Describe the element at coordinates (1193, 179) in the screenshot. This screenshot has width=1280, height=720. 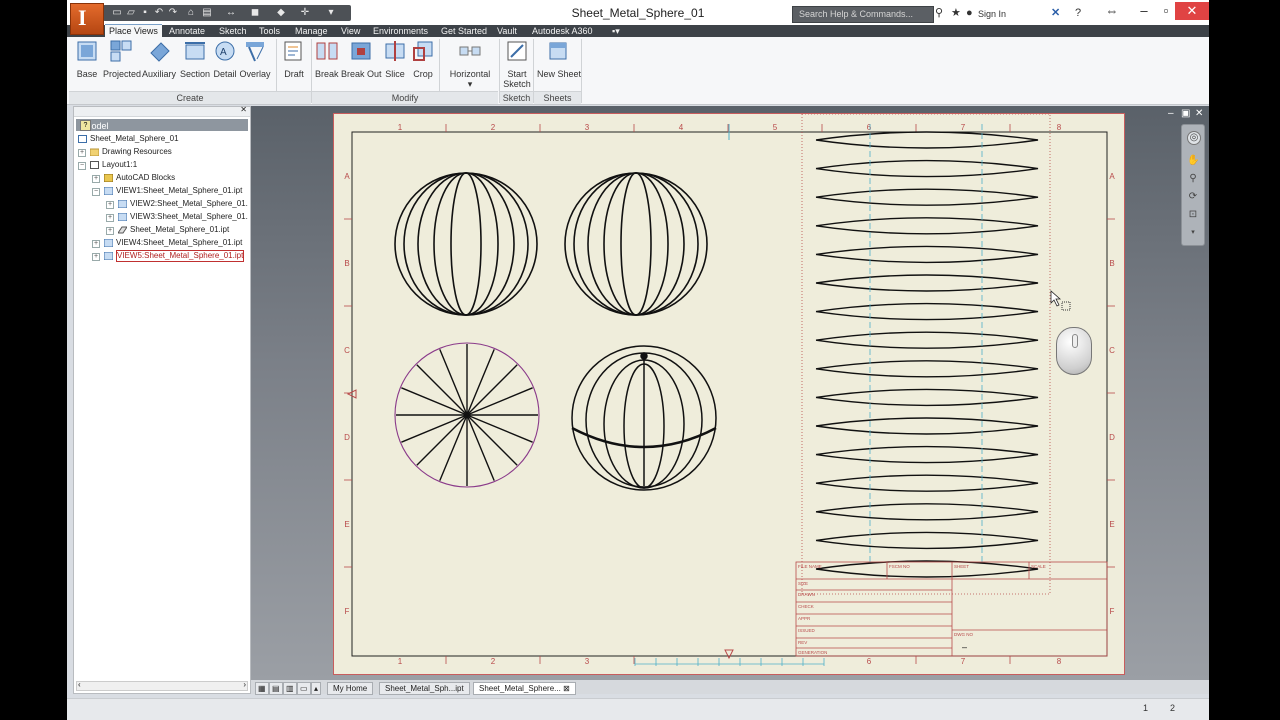
I see `zoom-icon: ⚲` at that location.